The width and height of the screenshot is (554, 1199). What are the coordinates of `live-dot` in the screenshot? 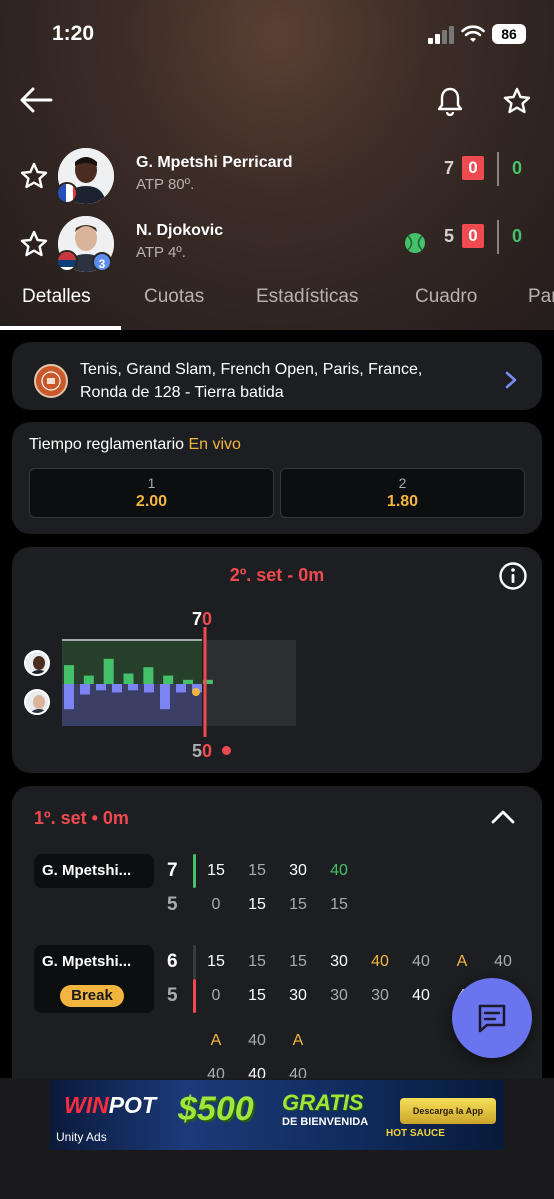 It's located at (226, 750).